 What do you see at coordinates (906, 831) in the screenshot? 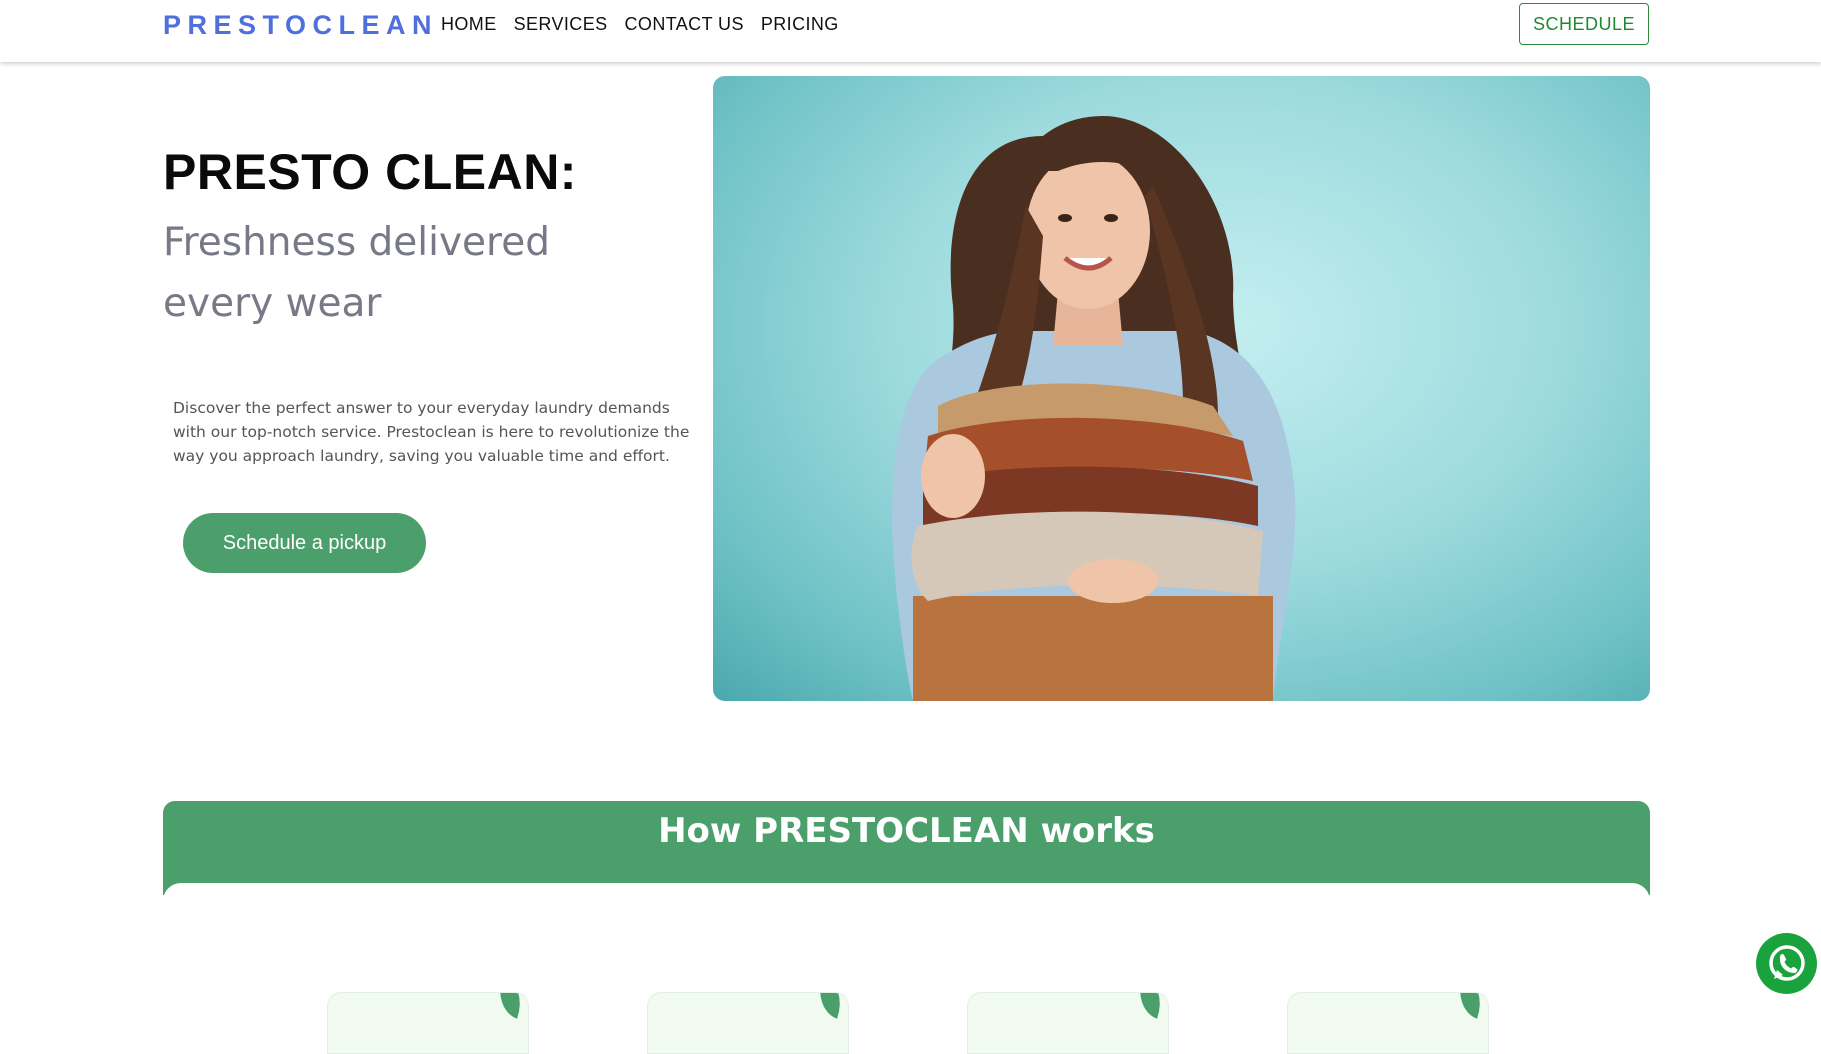
I see `how-it-works-title: How PRESTOCLEAN works` at bounding box center [906, 831].